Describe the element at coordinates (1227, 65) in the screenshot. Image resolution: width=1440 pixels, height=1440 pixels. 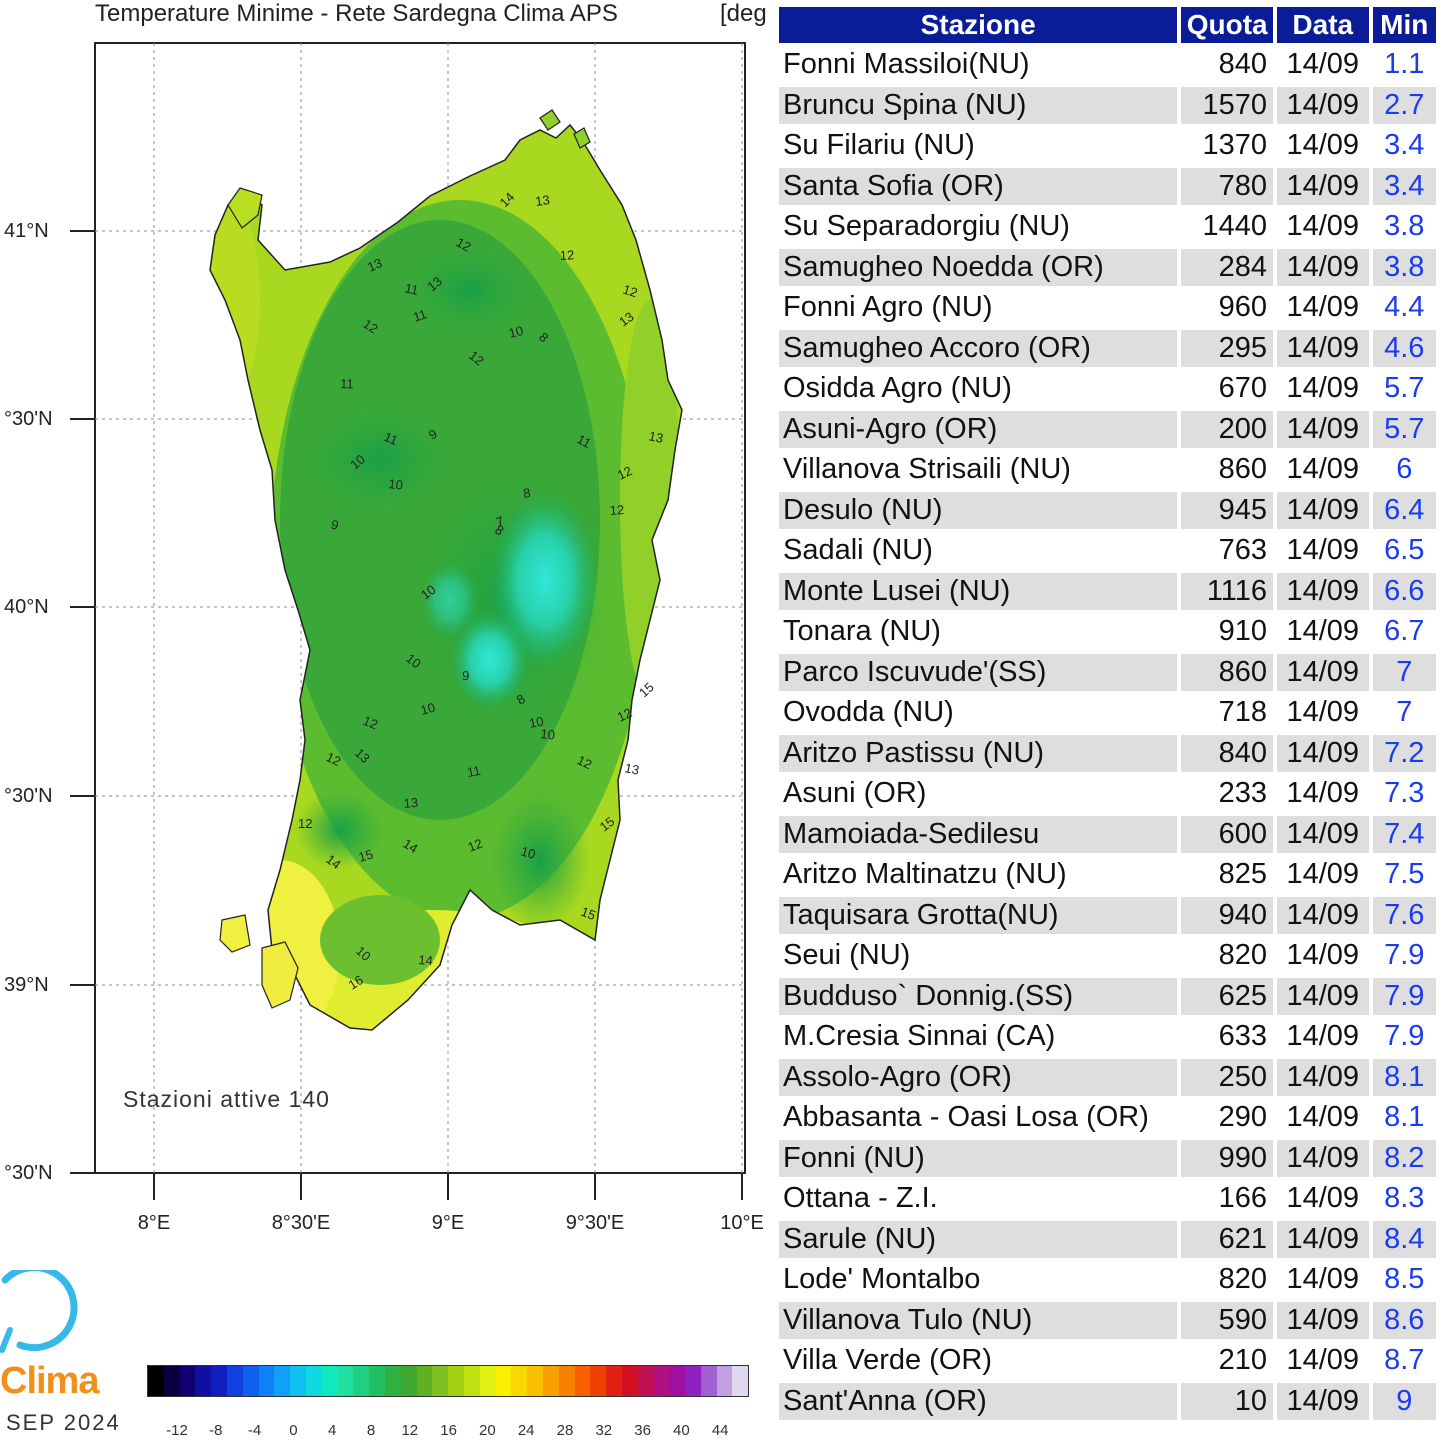
I see `quota-cell: 840` at that location.